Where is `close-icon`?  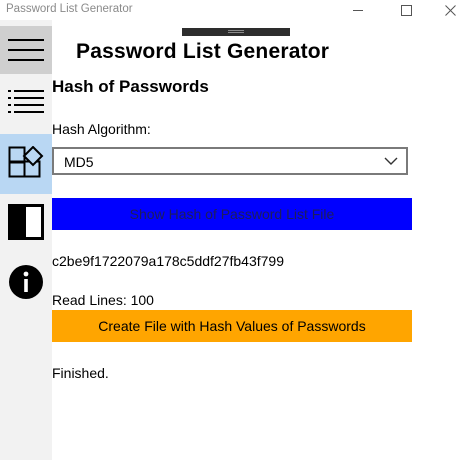 close-icon is located at coordinates (450, 10).